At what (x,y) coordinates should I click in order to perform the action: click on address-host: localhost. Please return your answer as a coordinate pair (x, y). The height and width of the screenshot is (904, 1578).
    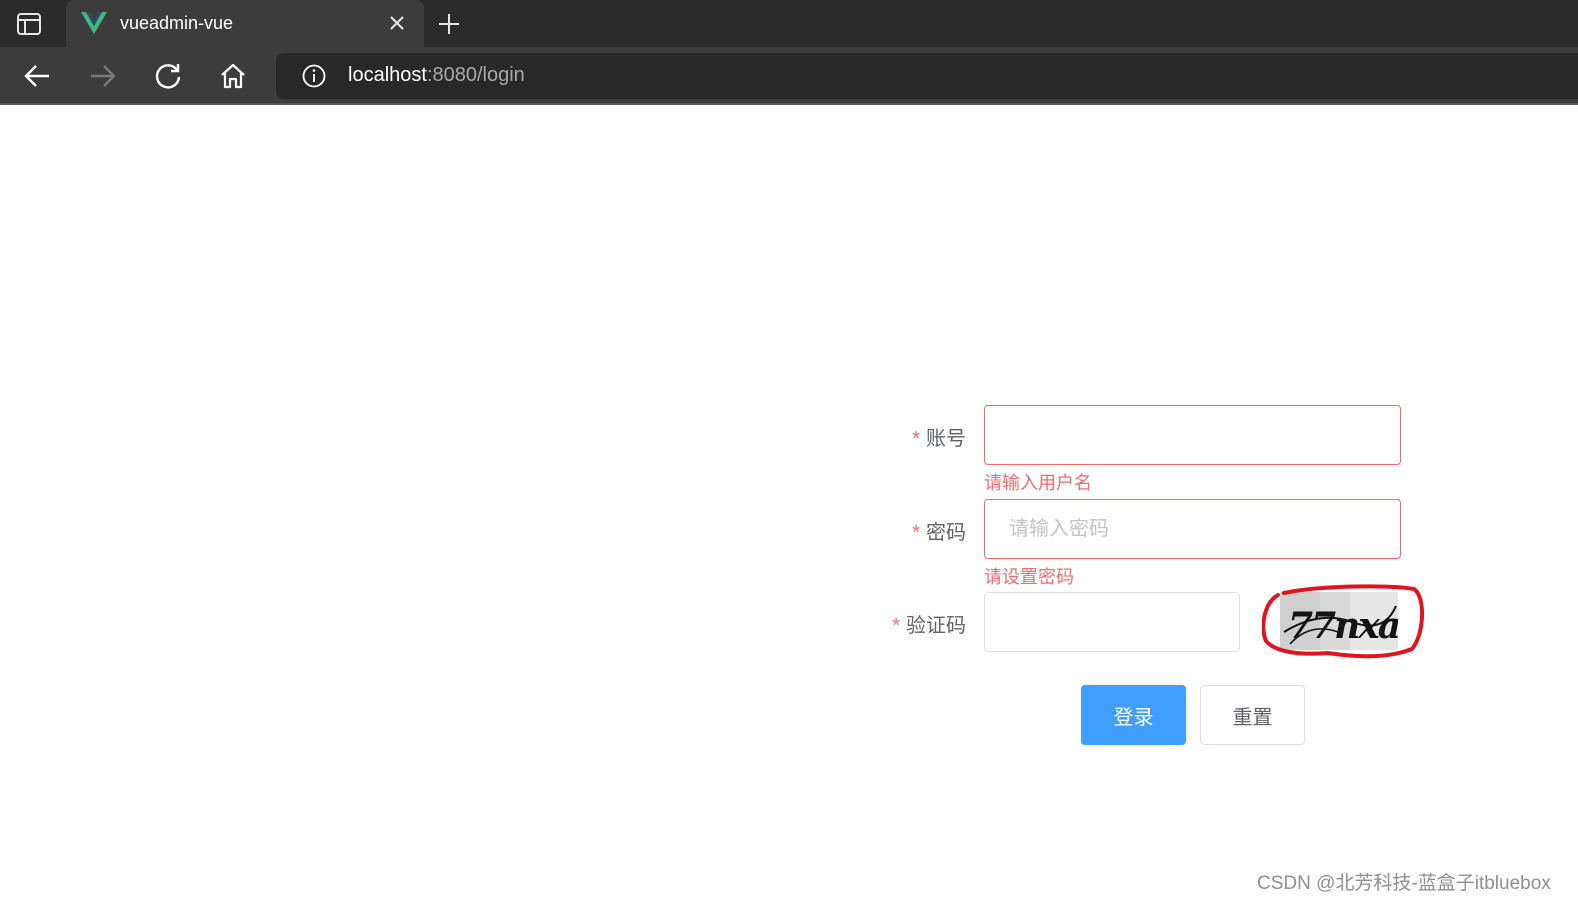
    Looking at the image, I should click on (387, 75).